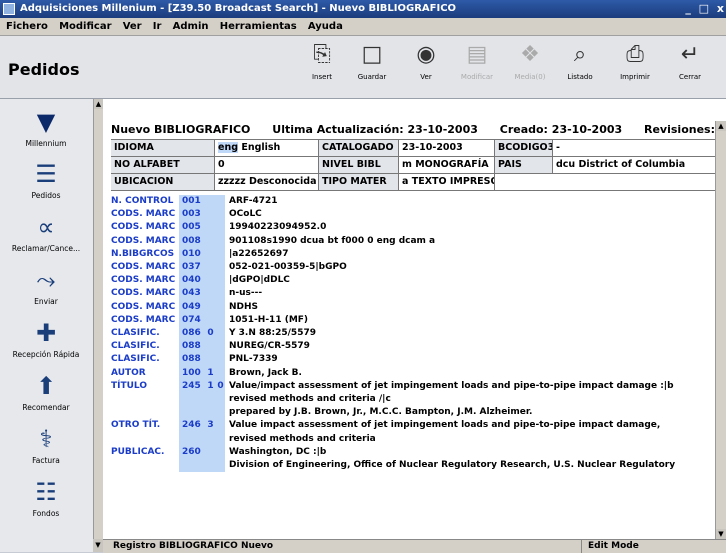 This screenshot has width=726, height=553. What do you see at coordinates (372, 68) in the screenshot?
I see `save-button: □ Guardar` at bounding box center [372, 68].